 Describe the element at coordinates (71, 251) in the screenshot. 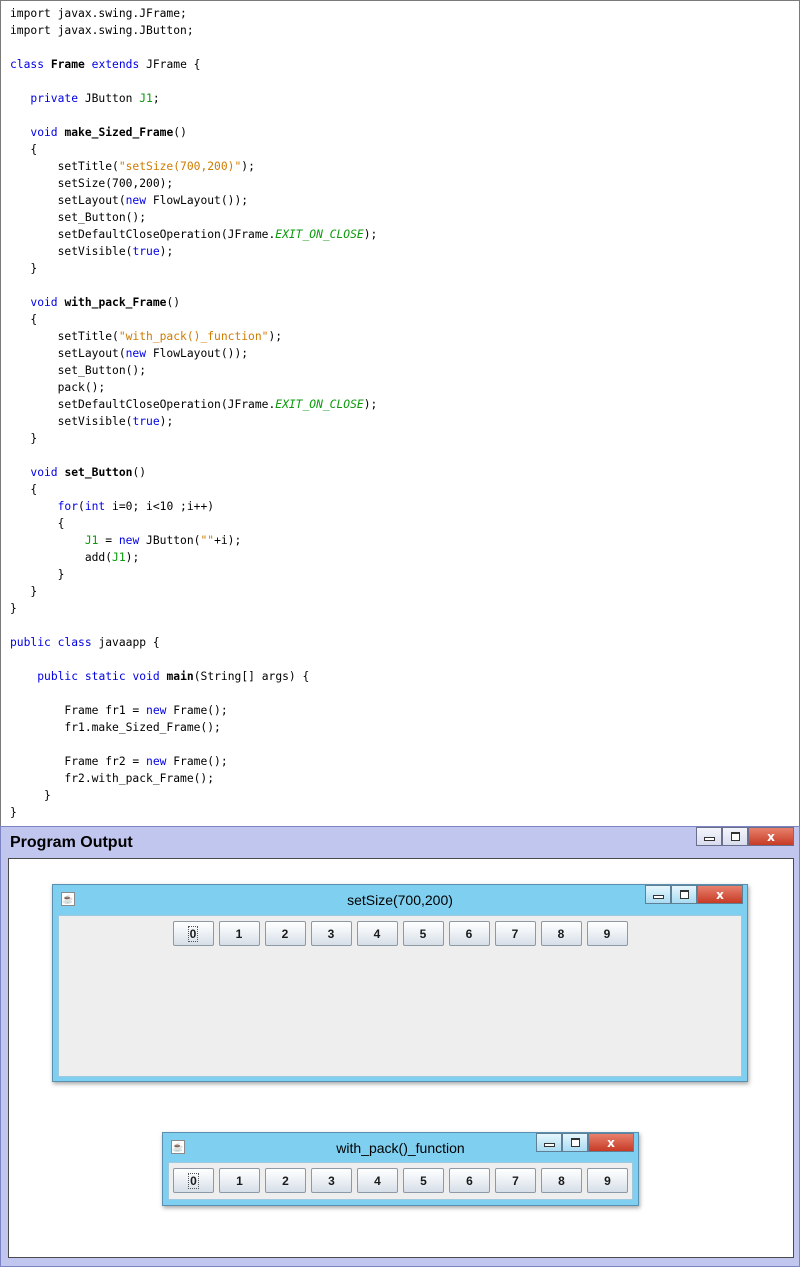

I see `code-token: setVisible(` at that location.